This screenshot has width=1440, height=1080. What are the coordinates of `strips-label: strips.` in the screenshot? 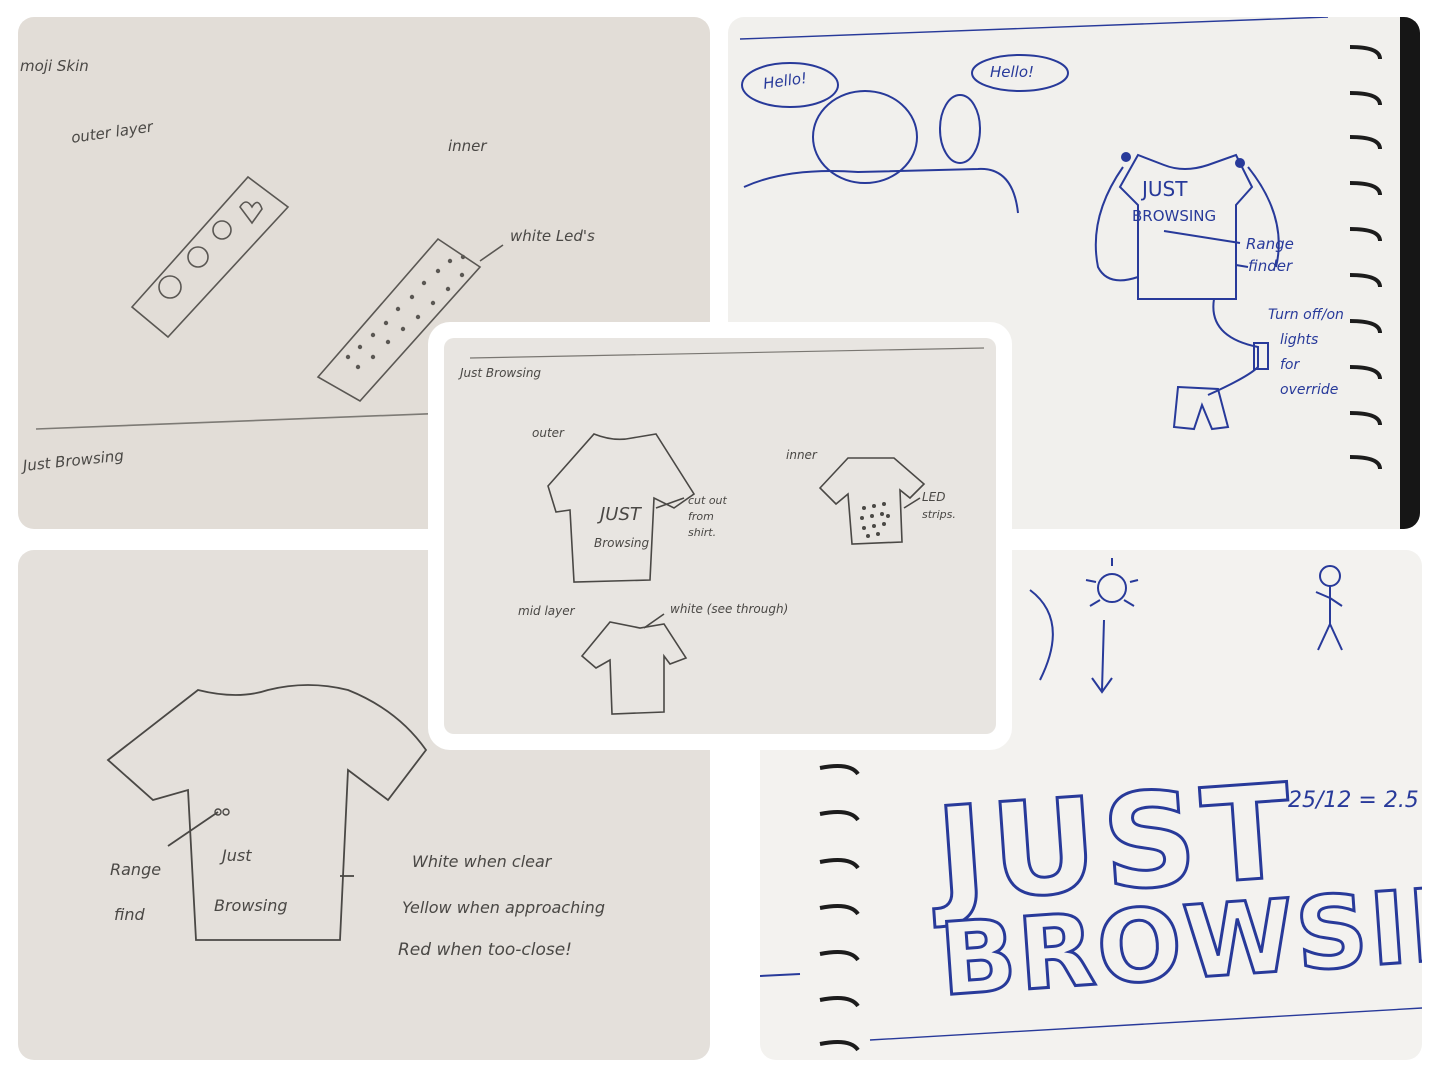 It's located at (939, 514).